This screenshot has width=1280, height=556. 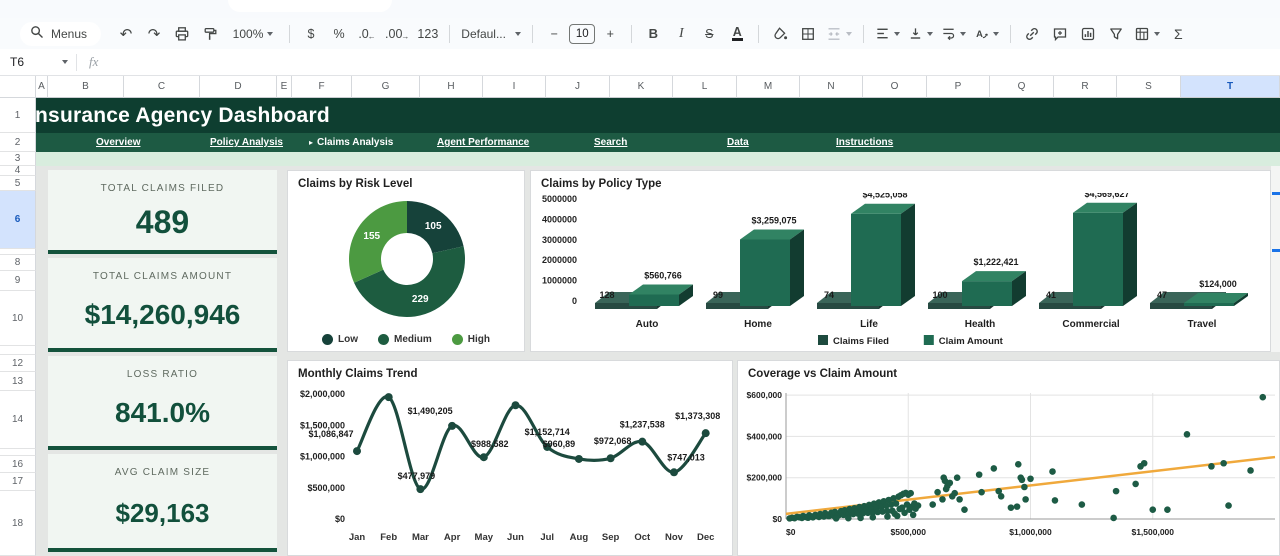 What do you see at coordinates (253, 34) in the screenshot?
I see `zoom-control: 100%` at bounding box center [253, 34].